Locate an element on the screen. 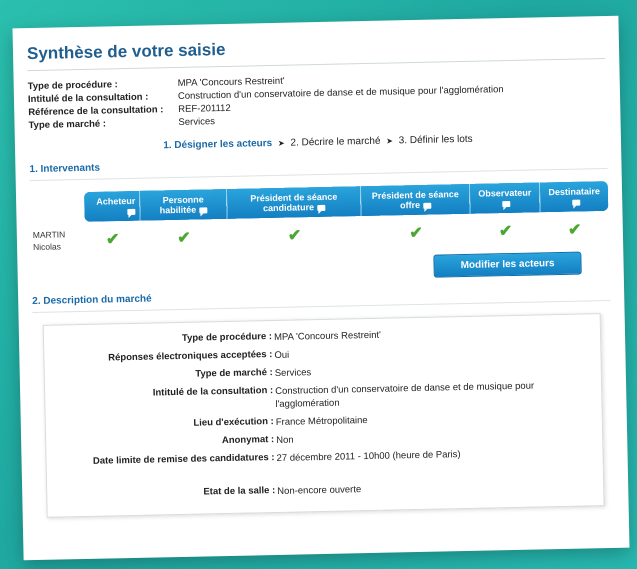 The height and width of the screenshot is (569, 637). step-2: 2. Décrire le marché is located at coordinates (335, 142).